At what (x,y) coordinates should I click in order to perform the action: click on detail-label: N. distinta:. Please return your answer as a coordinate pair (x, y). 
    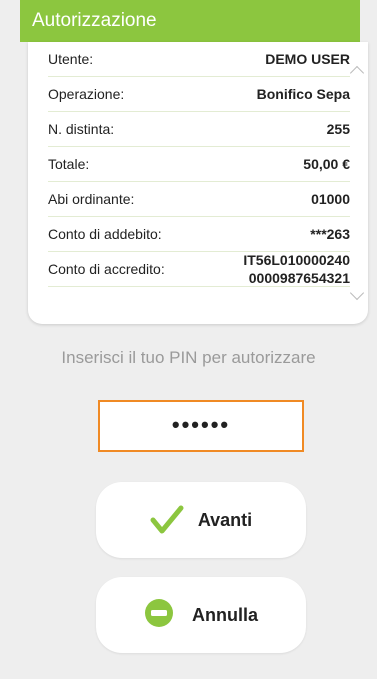
    Looking at the image, I should click on (81, 129).